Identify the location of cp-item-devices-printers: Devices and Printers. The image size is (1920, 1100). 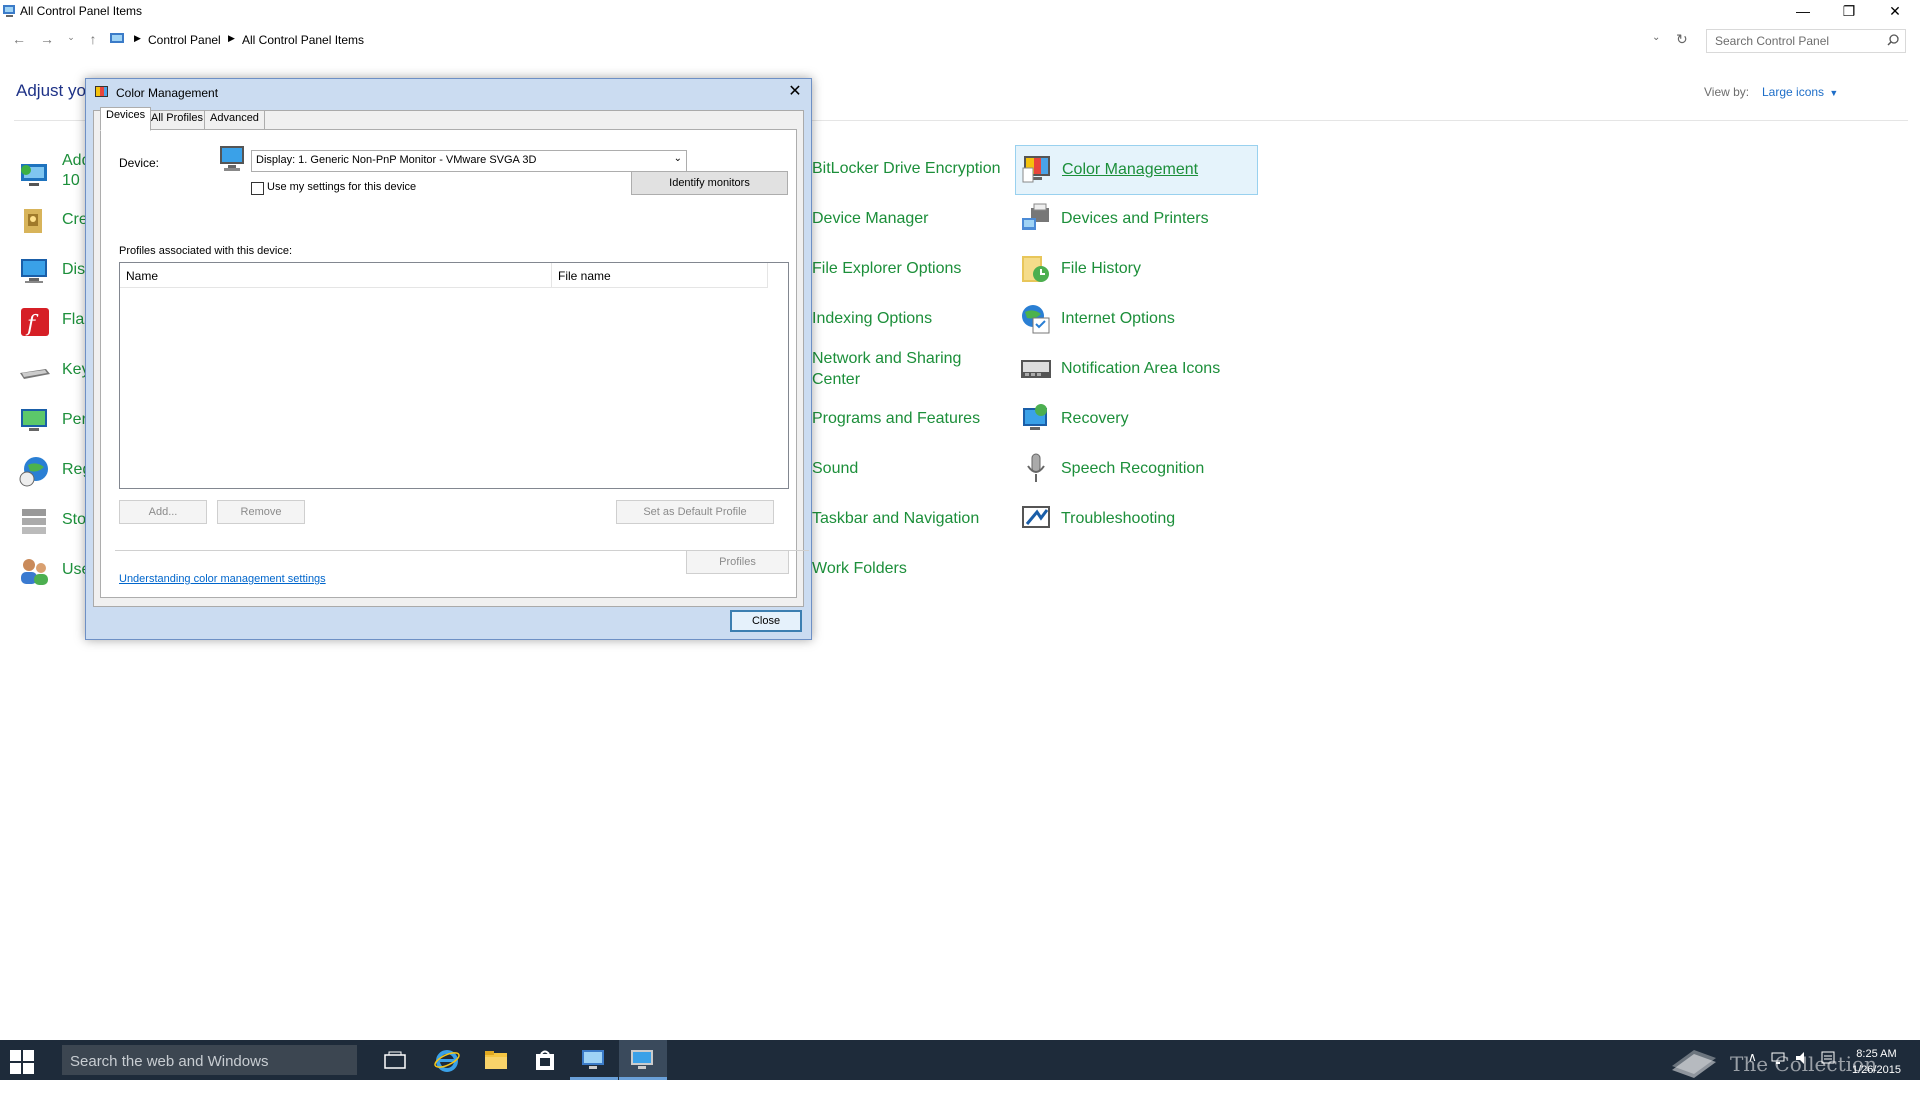
(1135, 220).